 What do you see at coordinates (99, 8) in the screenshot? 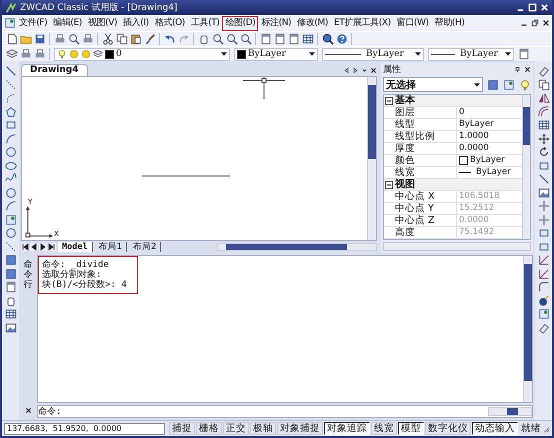
I see `window-title: ZWCAD Classic 试用版 - [Drawing4]` at bounding box center [99, 8].